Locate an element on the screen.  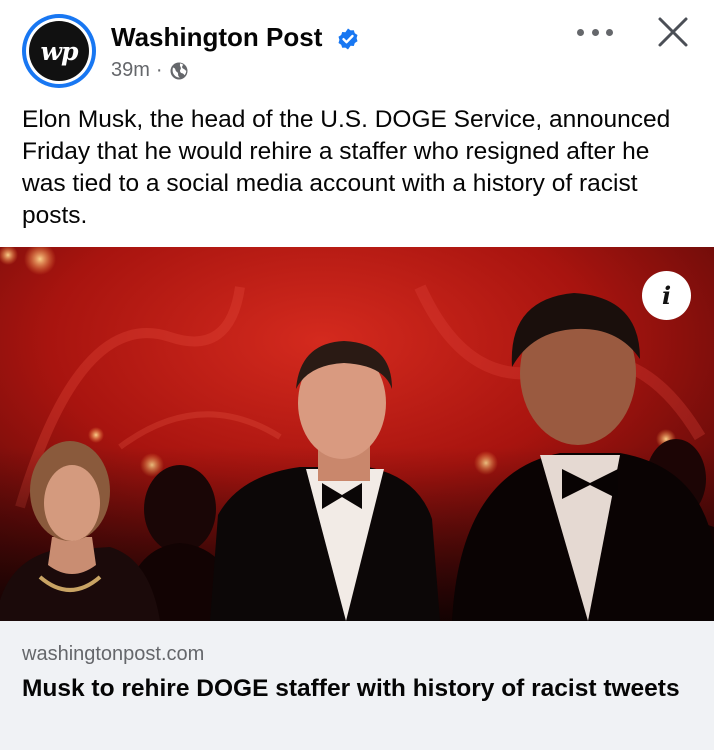
post-header: wp Washington Post 39m · is located at coordinates (357, 46).